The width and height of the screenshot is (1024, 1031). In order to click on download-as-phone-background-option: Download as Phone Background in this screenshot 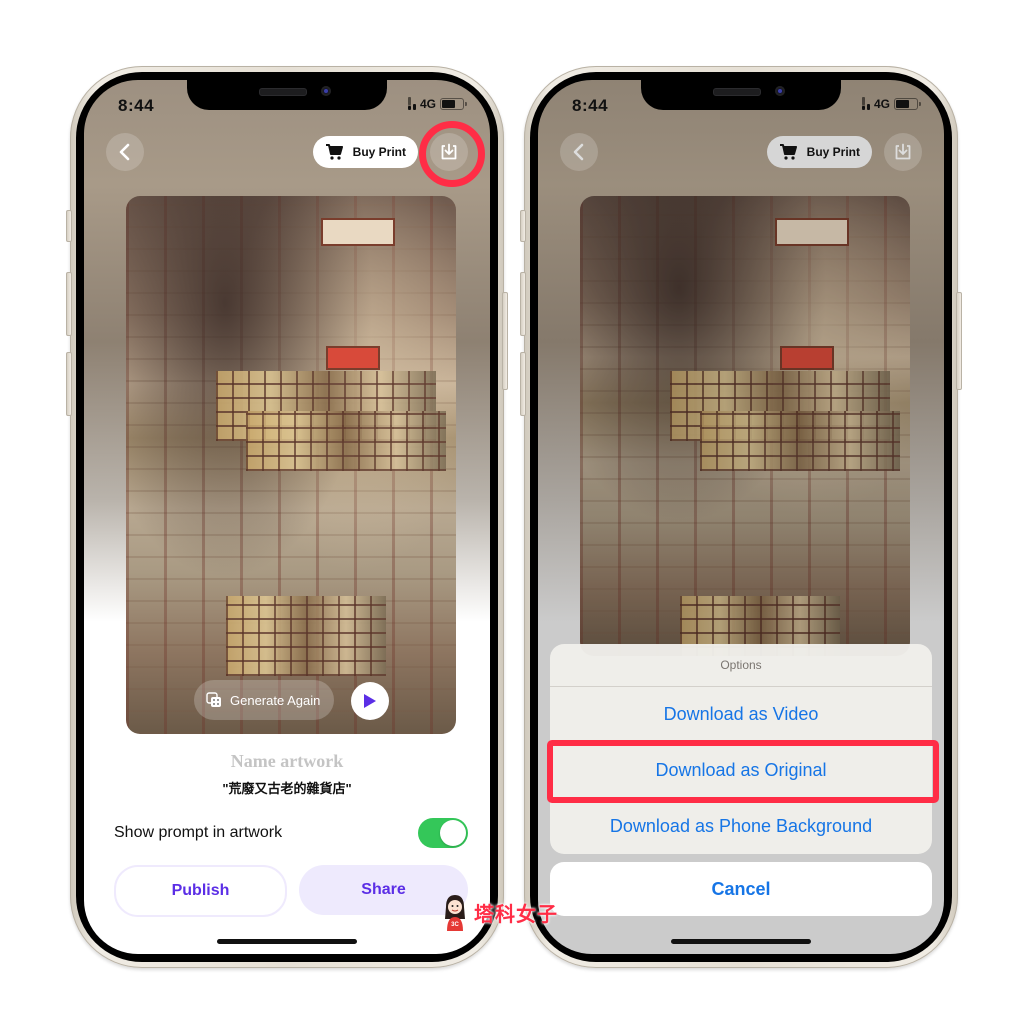, I will do `click(741, 826)`.